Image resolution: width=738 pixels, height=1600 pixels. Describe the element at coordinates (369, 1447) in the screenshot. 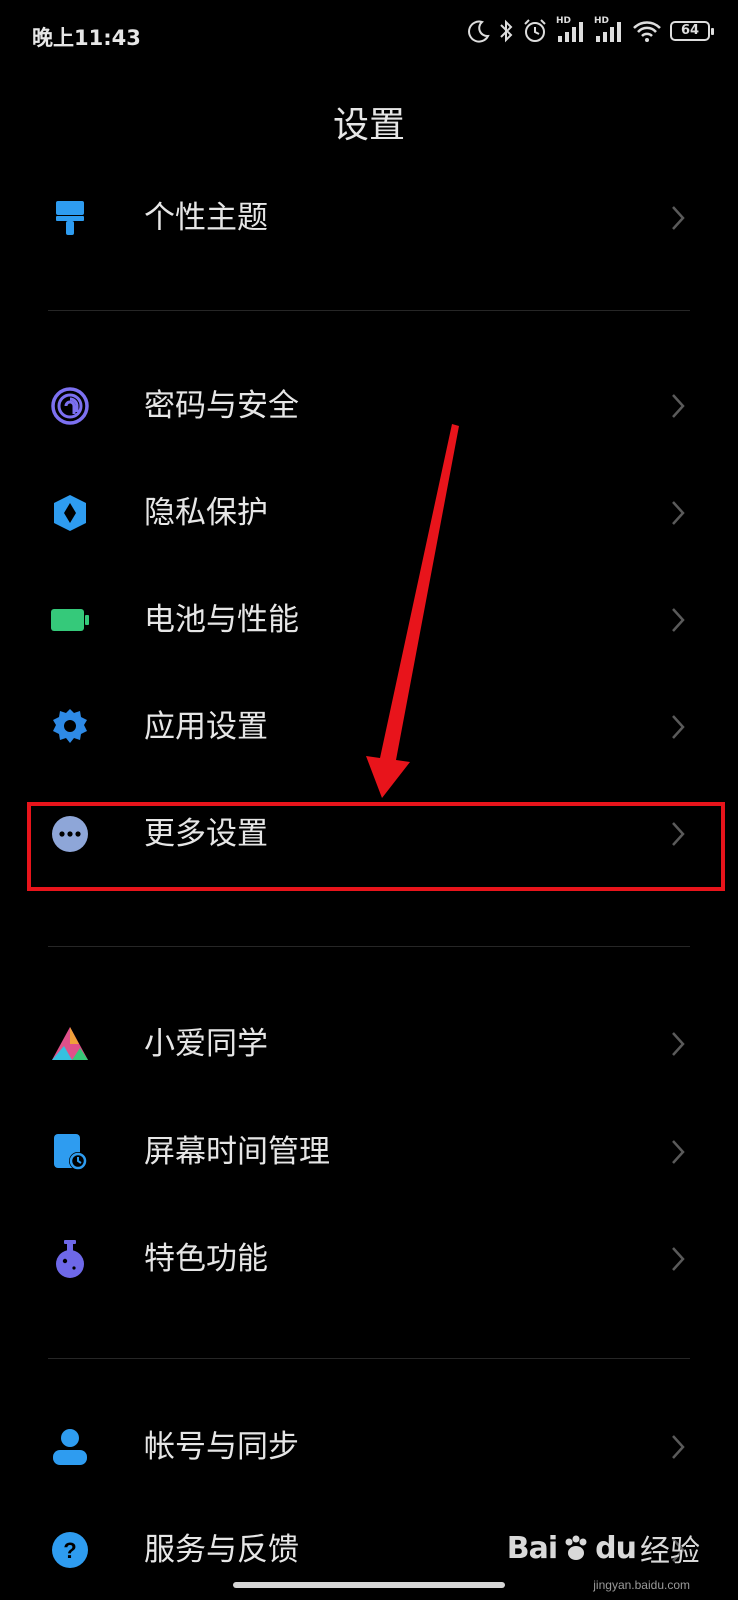

I see `settings-item-account-sync: 帐号与同步` at that location.